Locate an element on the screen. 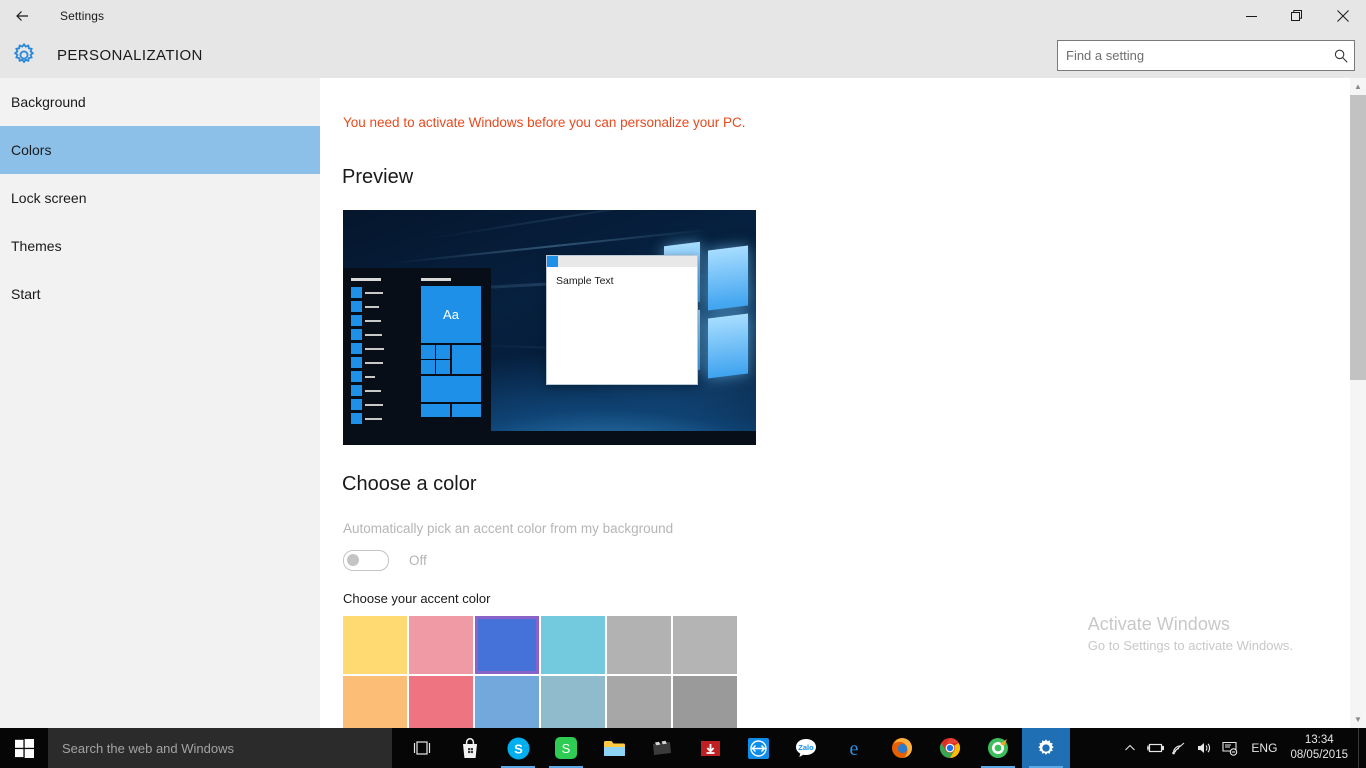 The image size is (1366, 768). svg-text: Zalo is located at coordinates (806, 747).